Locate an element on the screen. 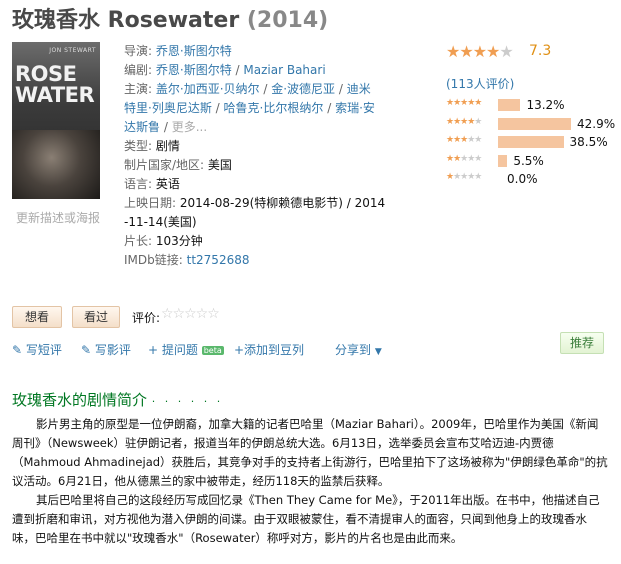 This screenshot has width=621, height=564. ask-question-label: + 提问题 is located at coordinates (173, 350).